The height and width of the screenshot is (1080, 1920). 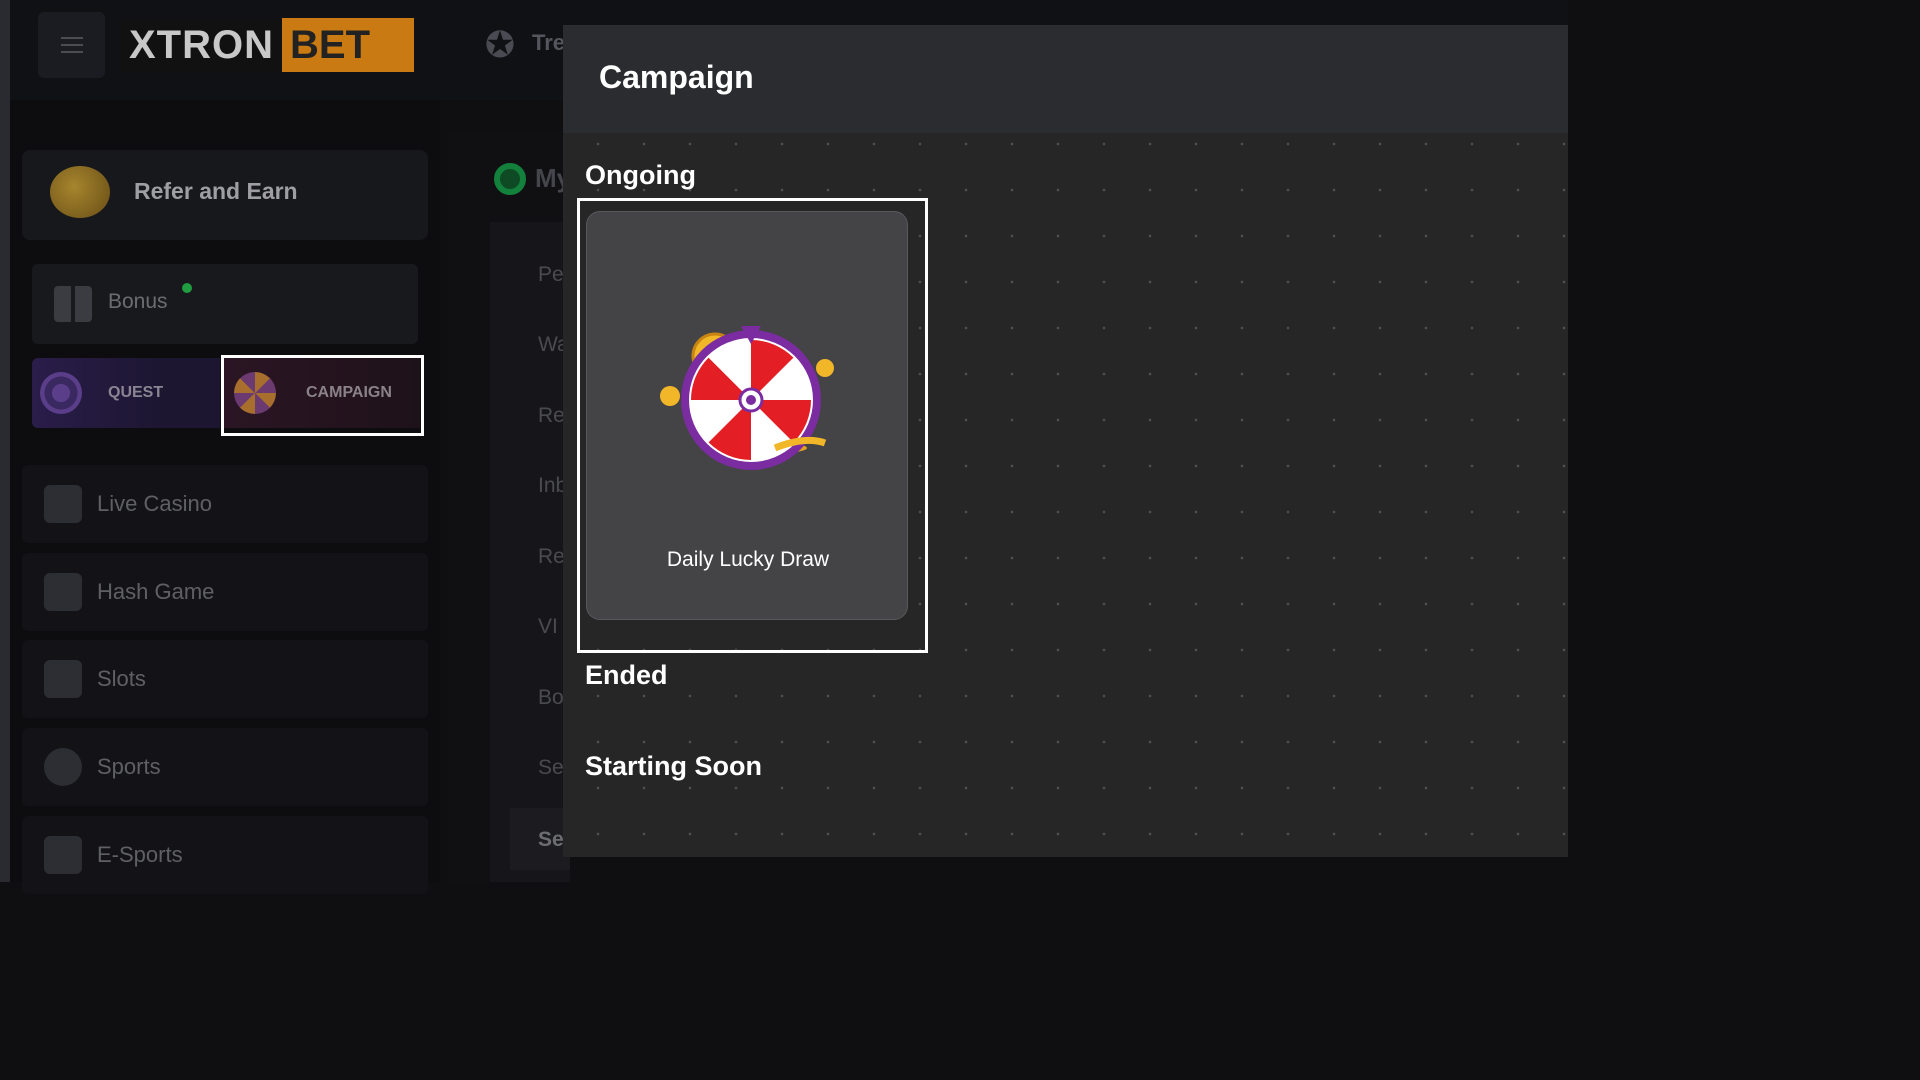 What do you see at coordinates (63, 679) in the screenshot?
I see `seven-icon` at bounding box center [63, 679].